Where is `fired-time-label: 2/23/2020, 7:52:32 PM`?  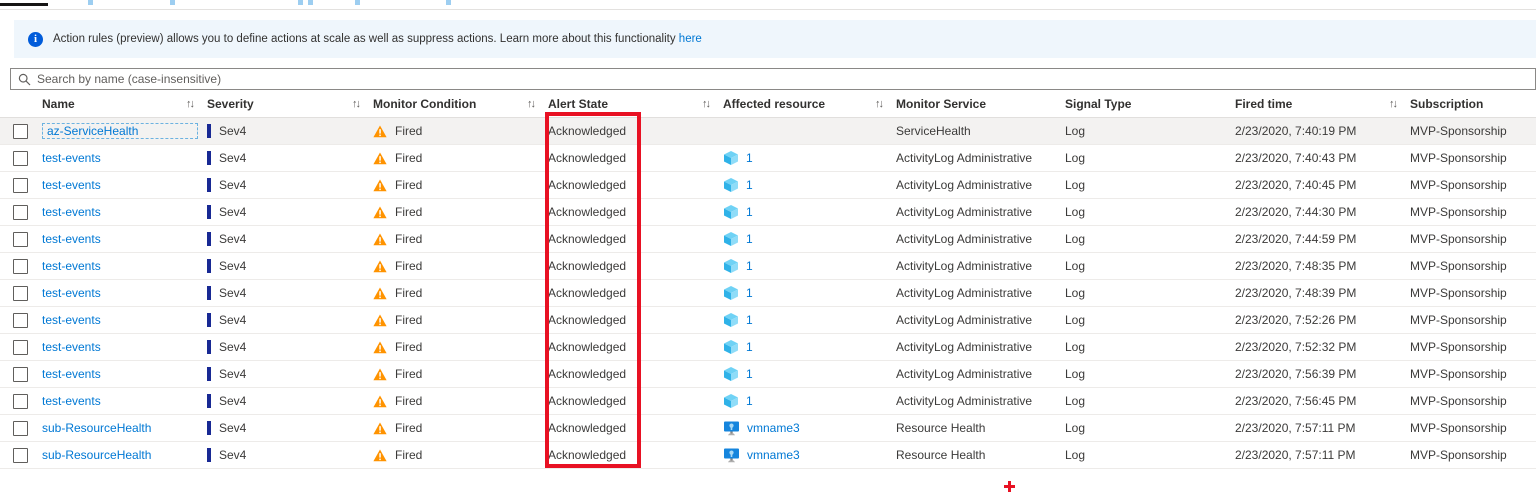
fired-time-label: 2/23/2020, 7:52:32 PM is located at coordinates (1296, 347).